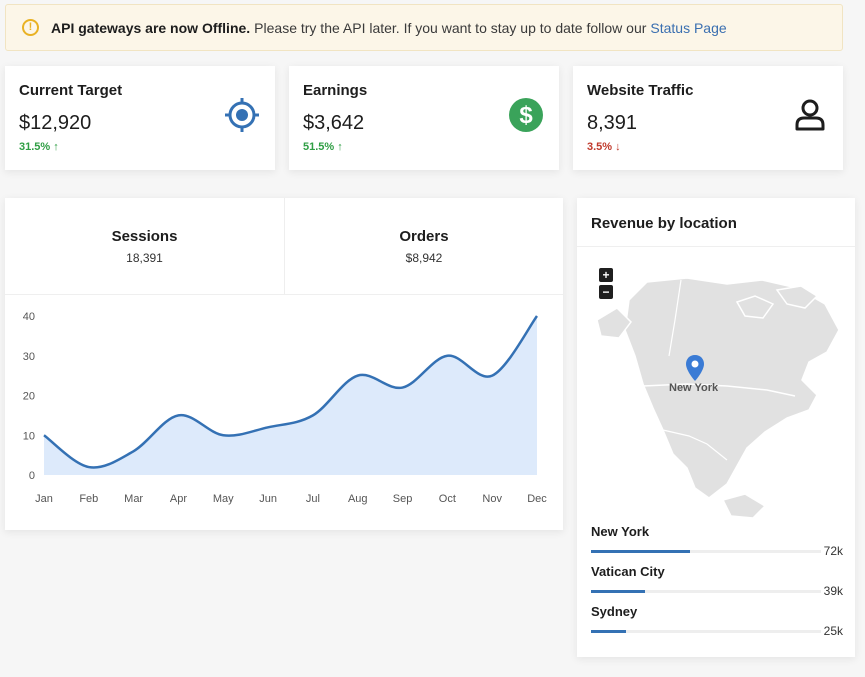 This screenshot has width=865, height=677. What do you see at coordinates (606, 275) in the screenshot?
I see `map-zoom-in-button: +` at bounding box center [606, 275].